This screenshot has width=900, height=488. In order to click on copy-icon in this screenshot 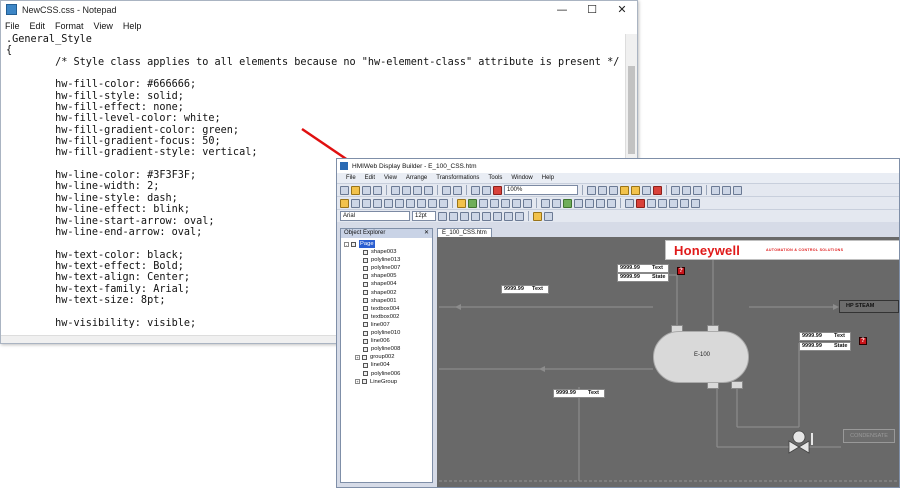, I will do `click(406, 190)`.